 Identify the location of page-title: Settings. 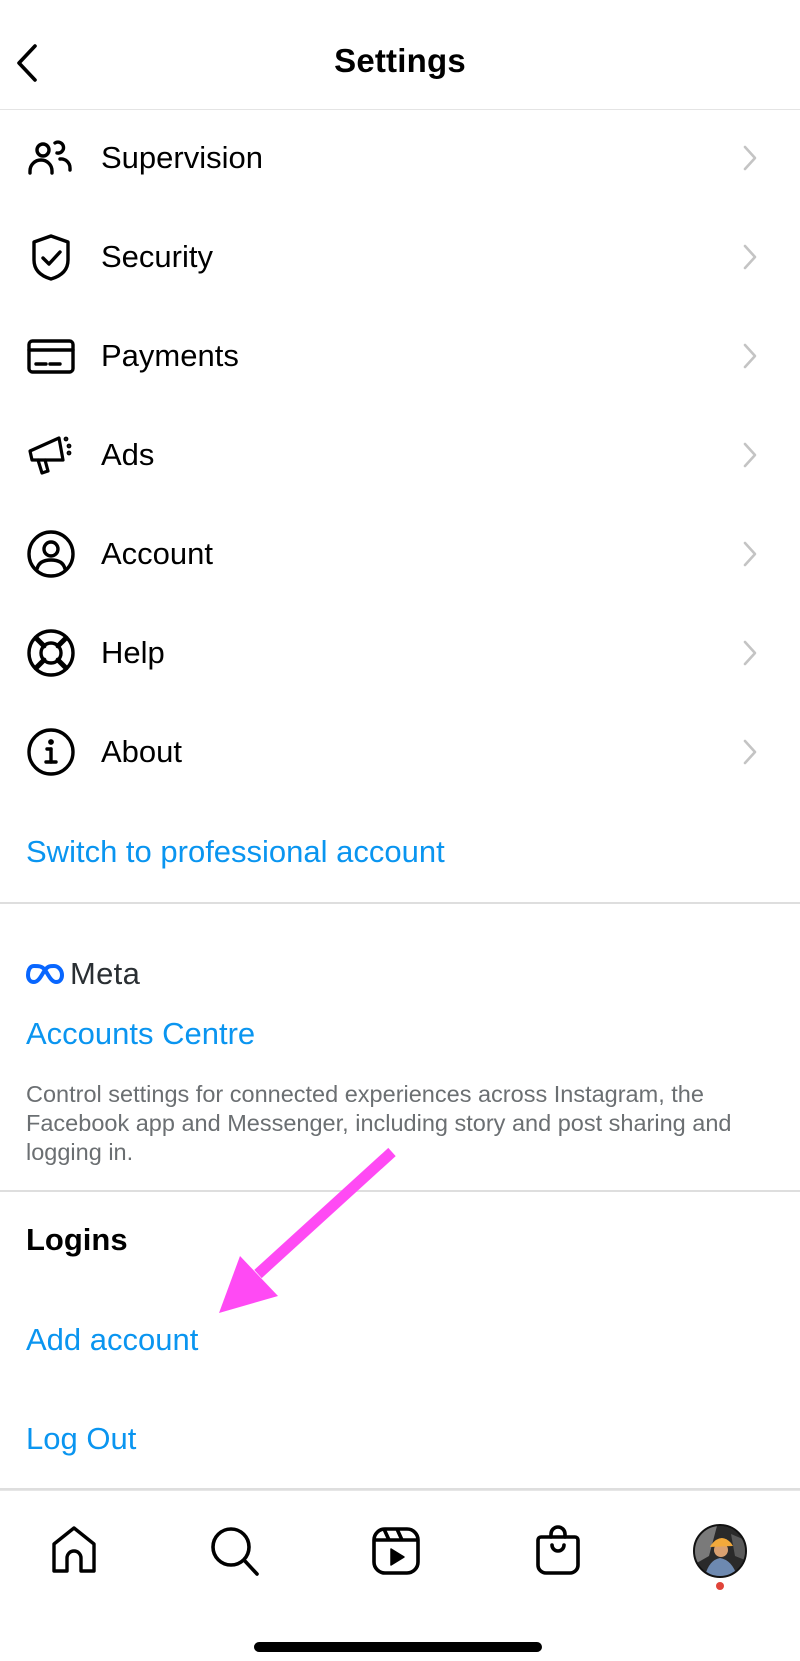
(400, 60).